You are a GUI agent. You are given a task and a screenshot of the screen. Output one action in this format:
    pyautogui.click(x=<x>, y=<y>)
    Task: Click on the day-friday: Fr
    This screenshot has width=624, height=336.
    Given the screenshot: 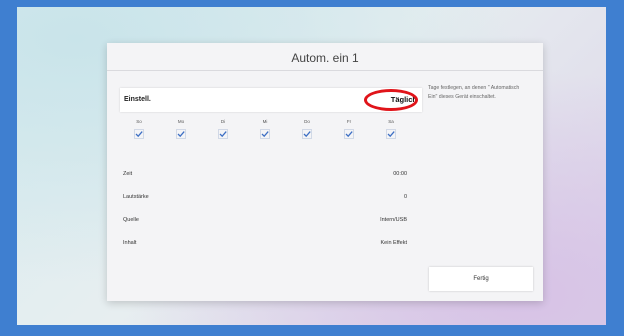 What is the action you would take?
    pyautogui.click(x=349, y=131)
    